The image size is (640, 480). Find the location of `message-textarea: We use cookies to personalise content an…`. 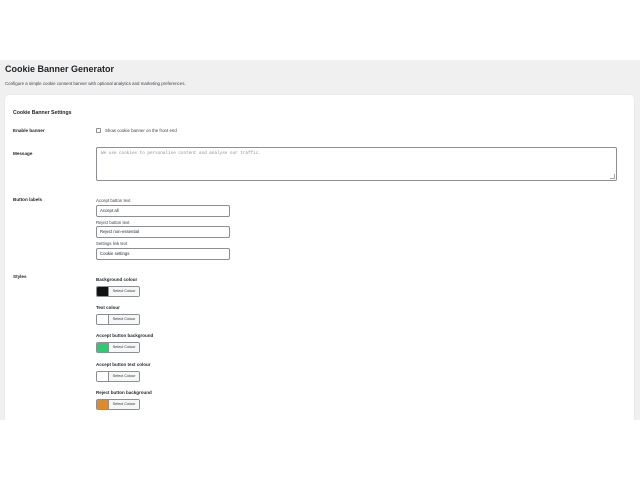

message-textarea: We use cookies to personalise content an… is located at coordinates (356, 164).